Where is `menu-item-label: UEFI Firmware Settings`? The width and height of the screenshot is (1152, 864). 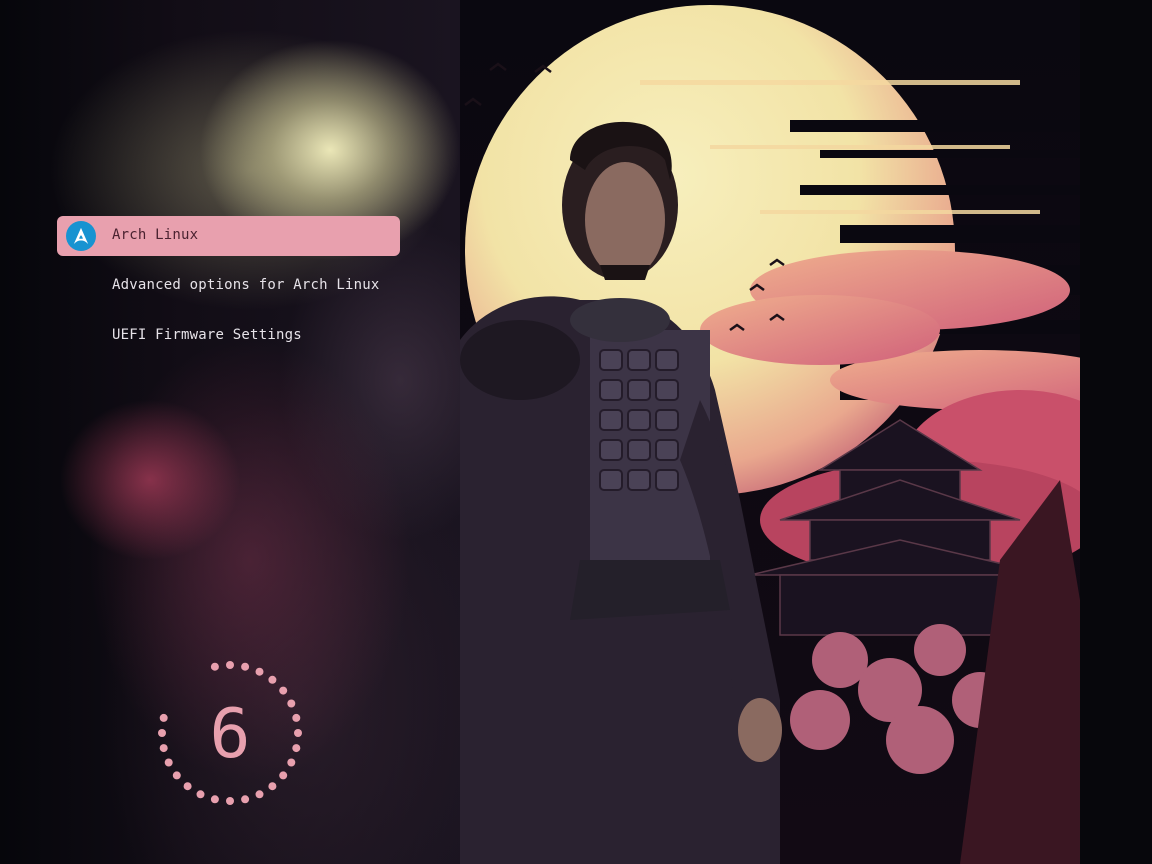 menu-item-label: UEFI Firmware Settings is located at coordinates (207, 335).